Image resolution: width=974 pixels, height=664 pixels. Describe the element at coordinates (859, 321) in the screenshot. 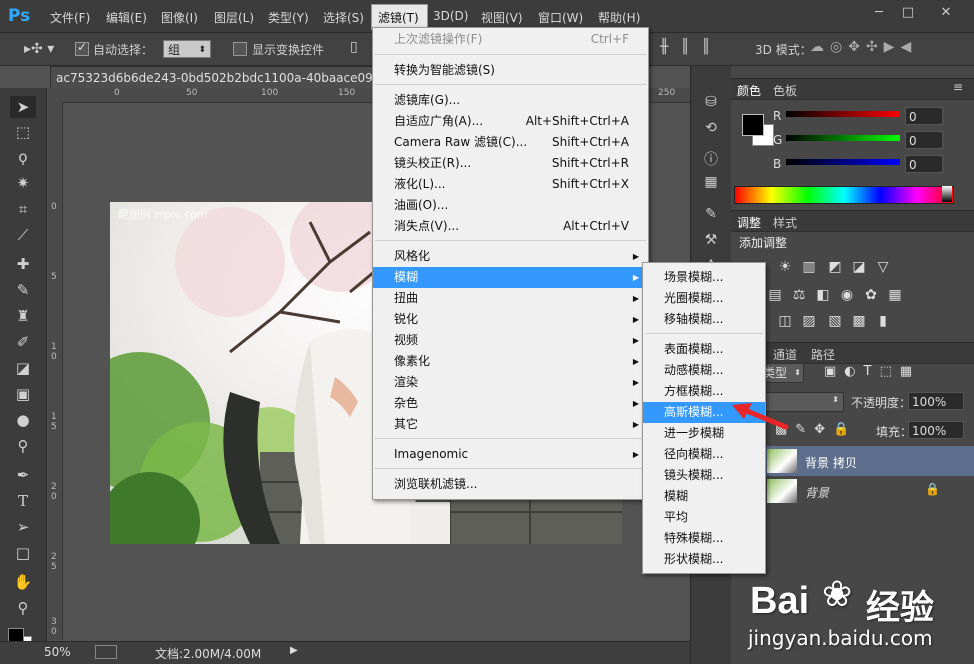

I see `selective-color-icon: ▩` at that location.